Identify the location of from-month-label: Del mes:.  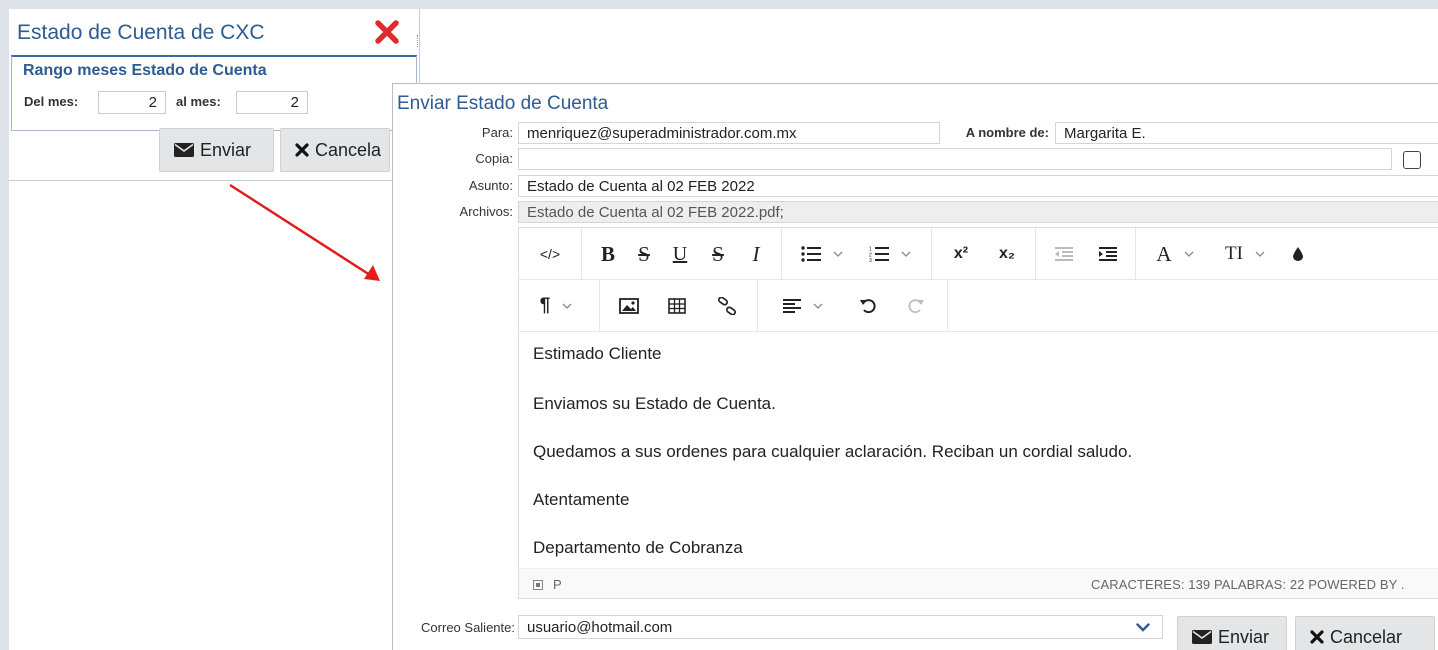
(51, 101).